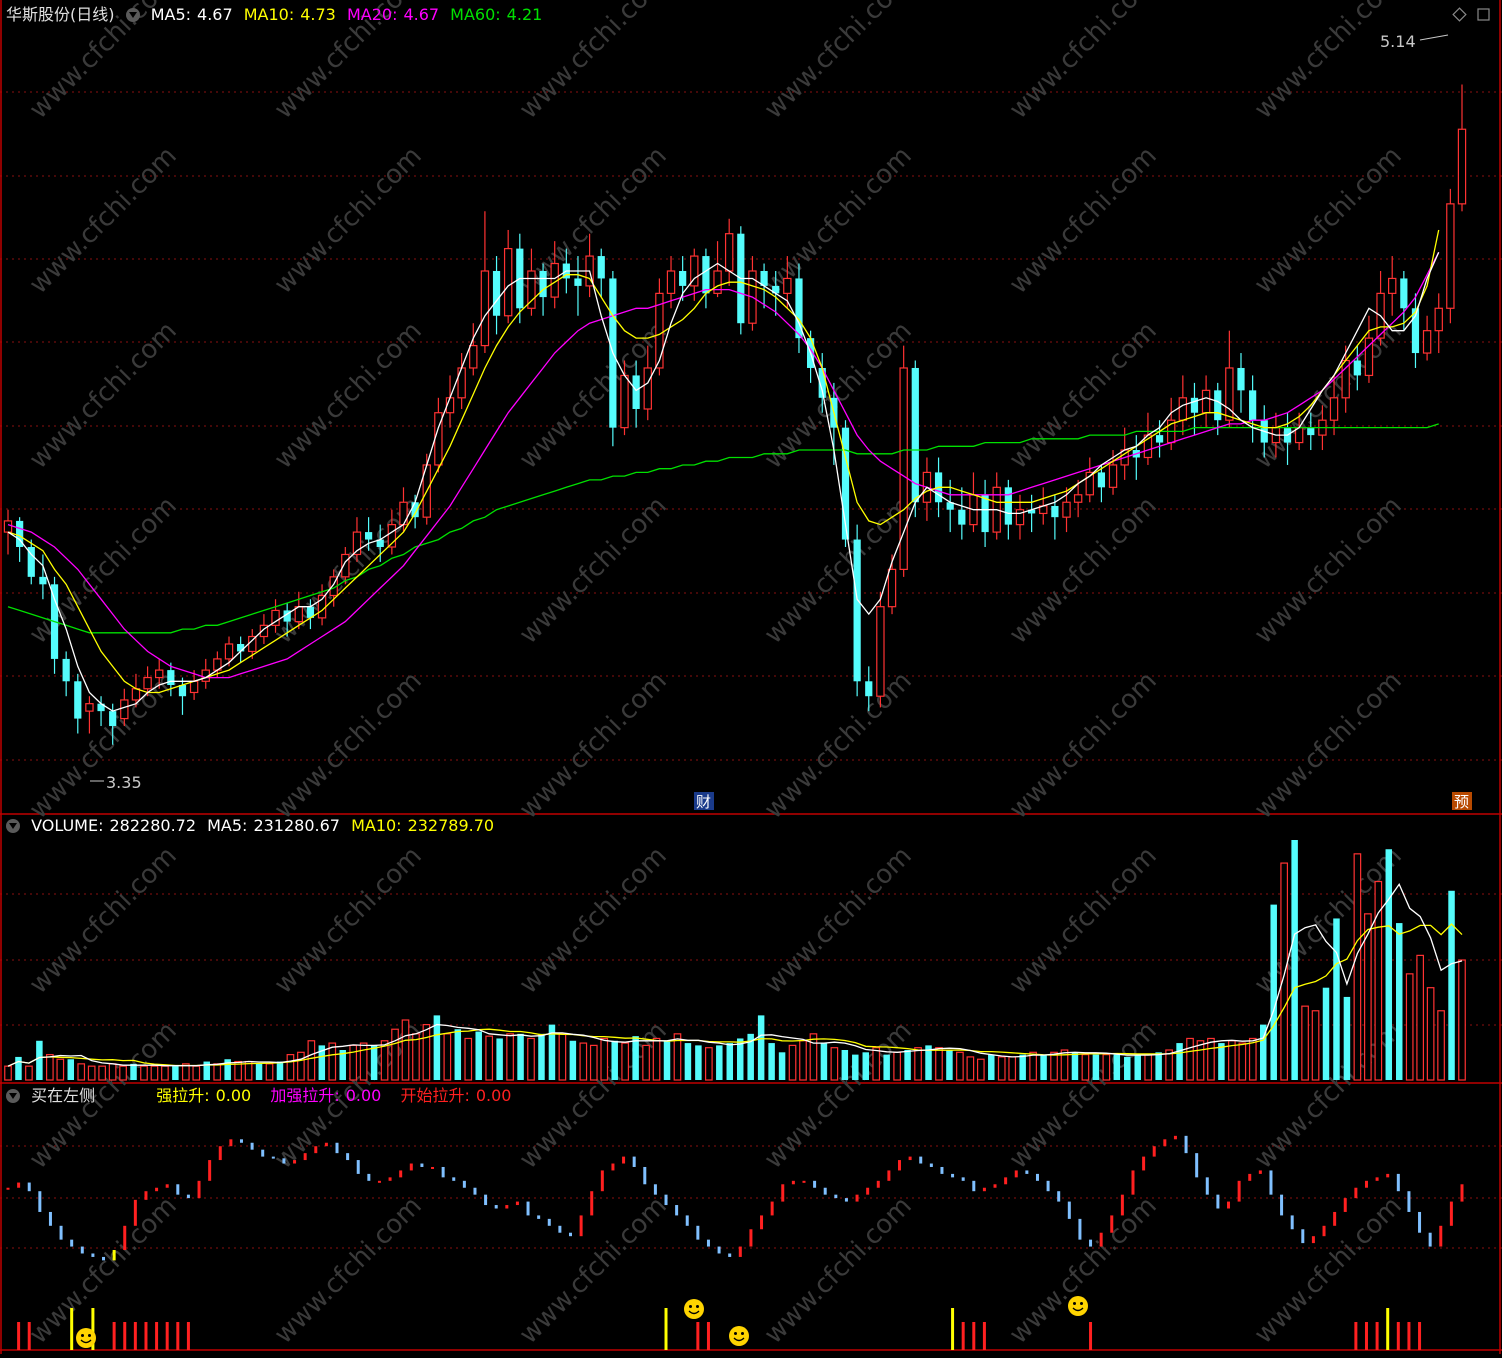  I want to click on indicator-panel-toggle-icon, so click(13, 1096).